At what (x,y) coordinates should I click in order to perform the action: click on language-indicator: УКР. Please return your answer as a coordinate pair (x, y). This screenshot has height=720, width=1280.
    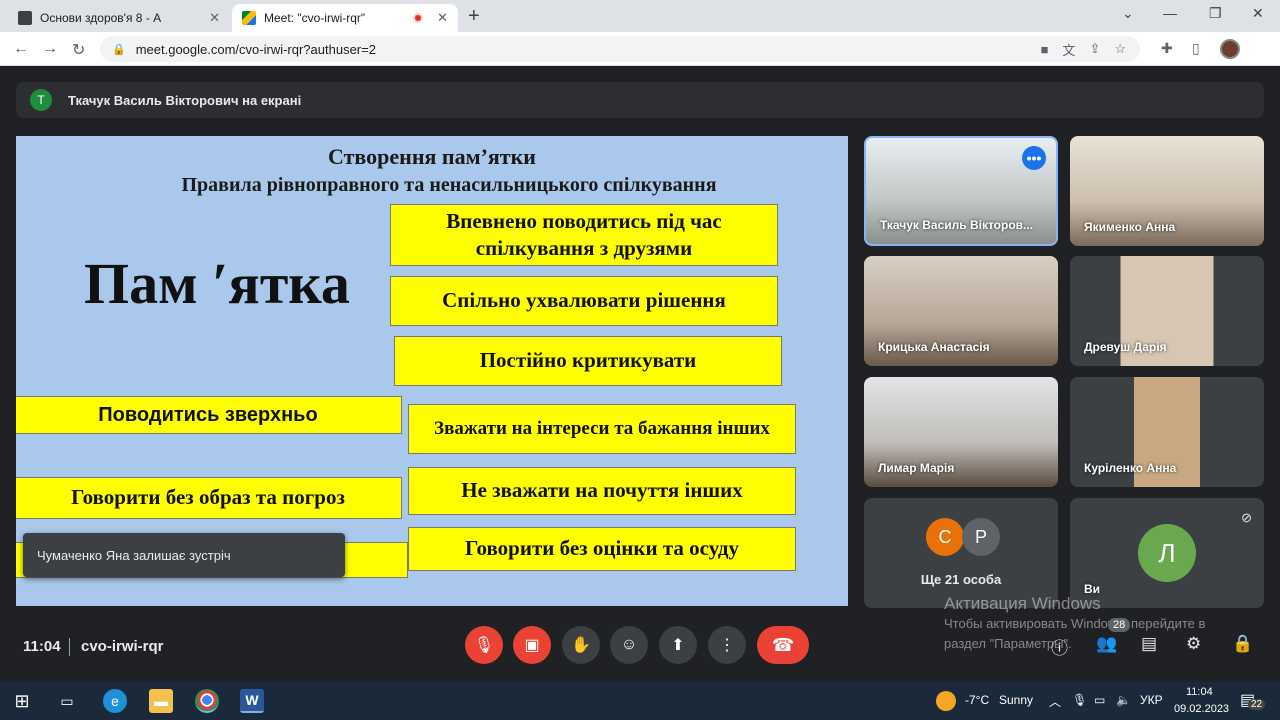
    Looking at the image, I should click on (1151, 700).